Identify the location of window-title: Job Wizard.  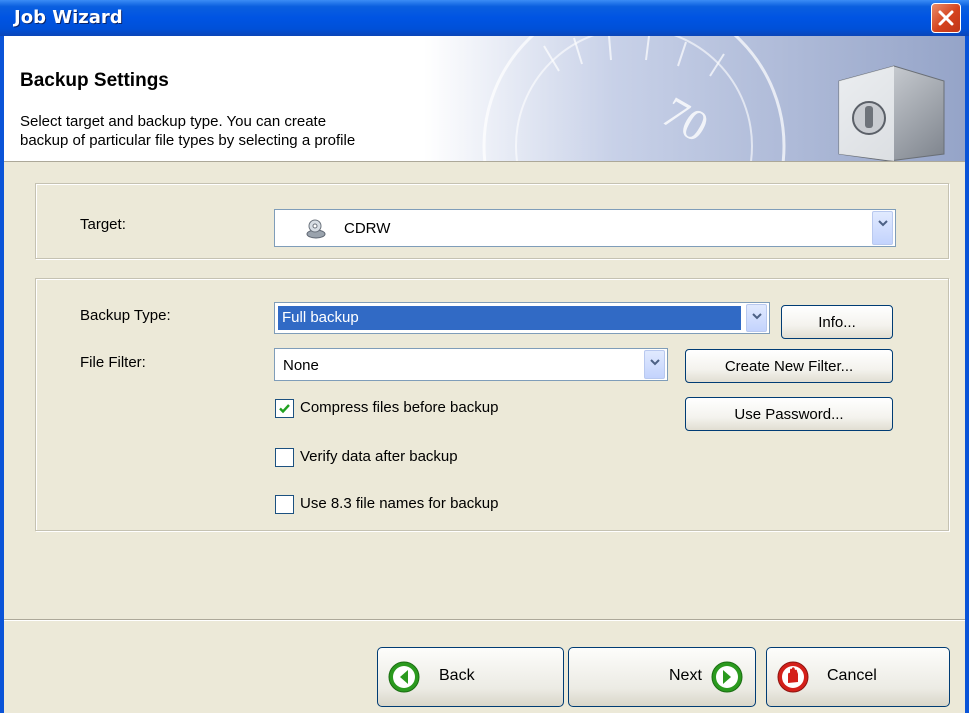
(68, 17).